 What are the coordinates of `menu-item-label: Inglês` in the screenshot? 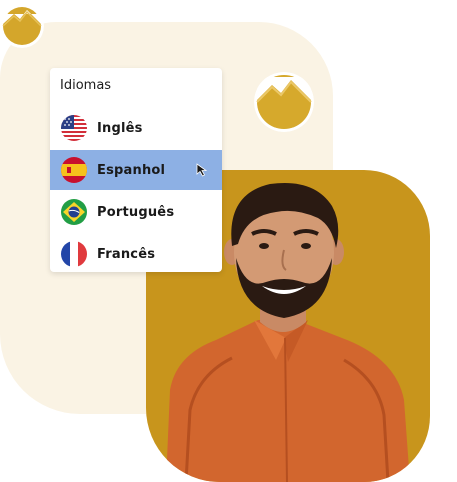 It's located at (120, 128).